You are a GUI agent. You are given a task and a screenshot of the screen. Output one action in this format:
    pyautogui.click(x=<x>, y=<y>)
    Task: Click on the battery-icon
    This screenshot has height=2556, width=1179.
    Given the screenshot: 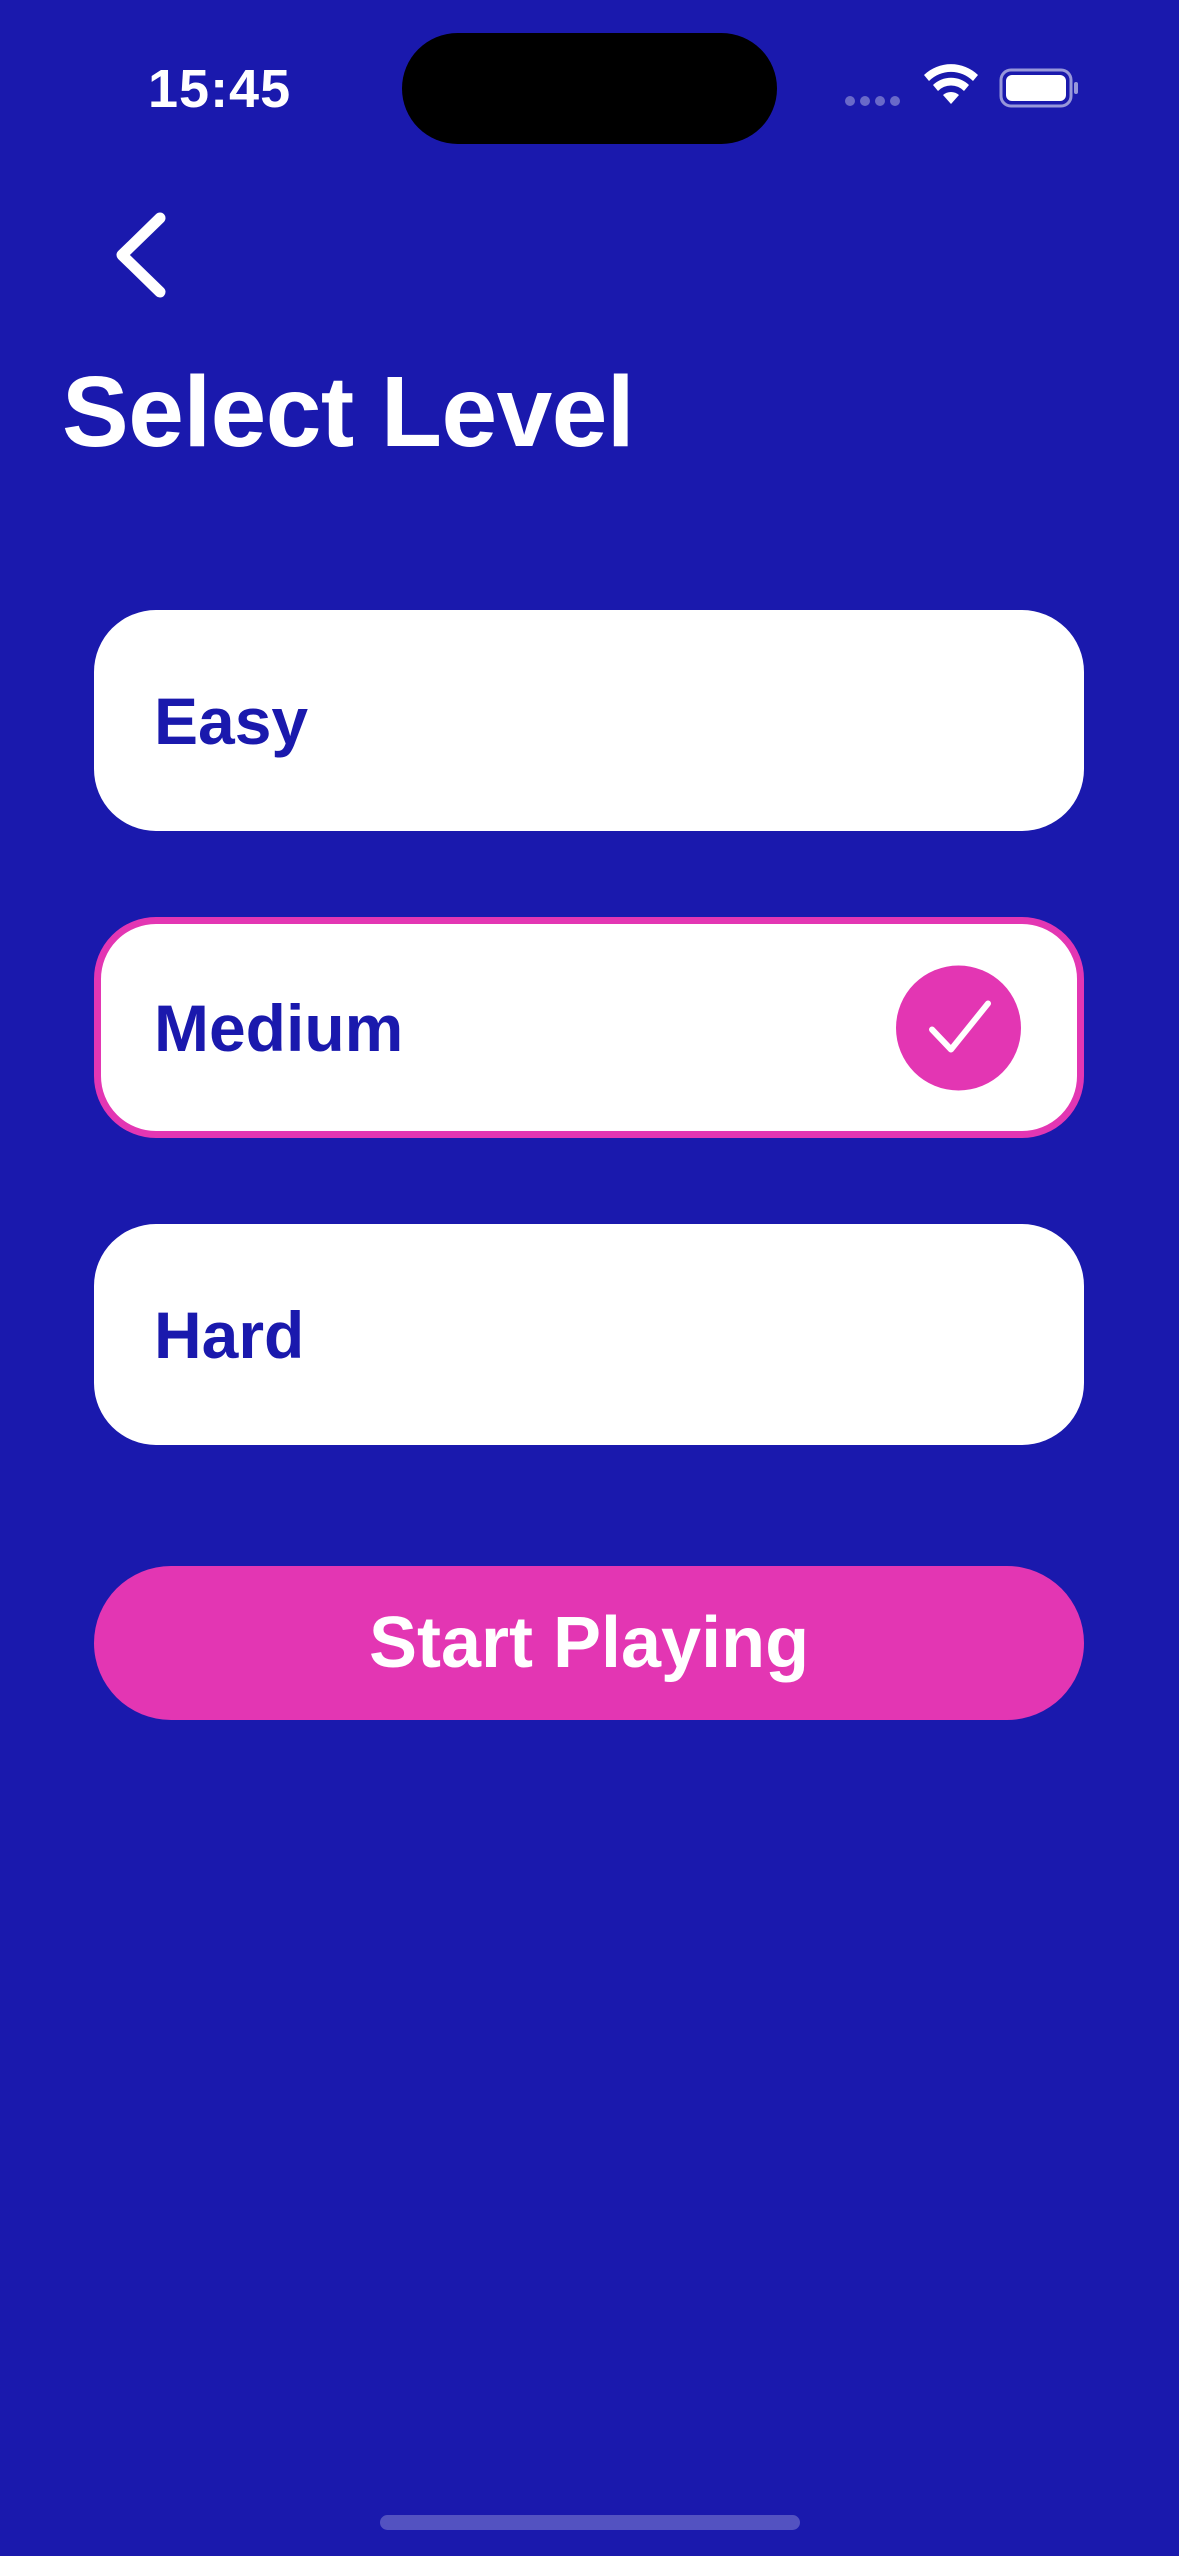 What is the action you would take?
    pyautogui.click(x=1040, y=88)
    